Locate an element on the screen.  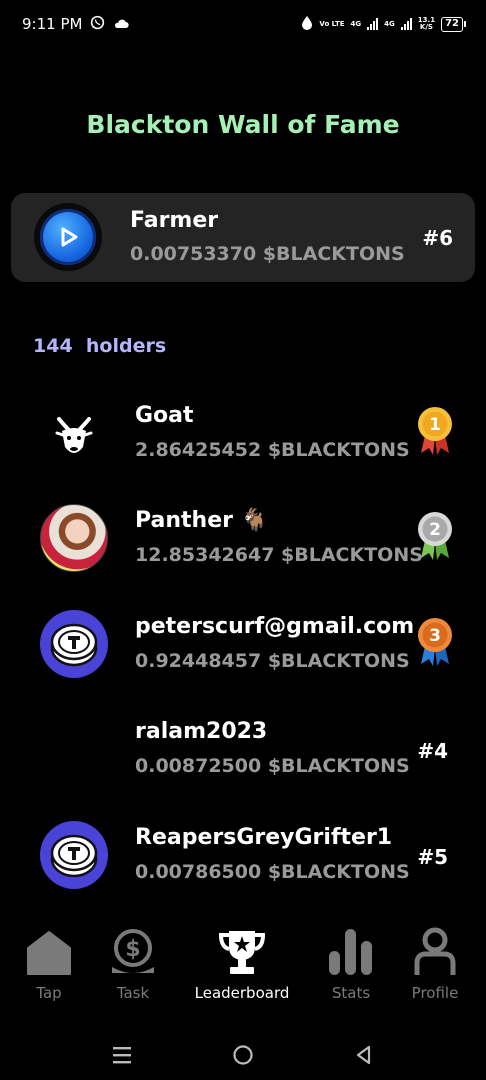
nav-stats: Stats is located at coordinates (351, 964).